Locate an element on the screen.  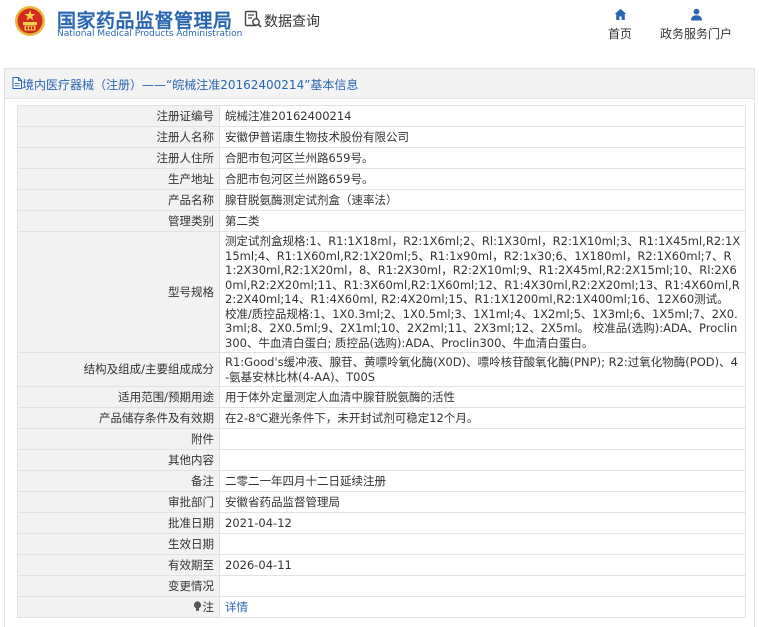
field-value: 2026-04-11 is located at coordinates (482, 565).